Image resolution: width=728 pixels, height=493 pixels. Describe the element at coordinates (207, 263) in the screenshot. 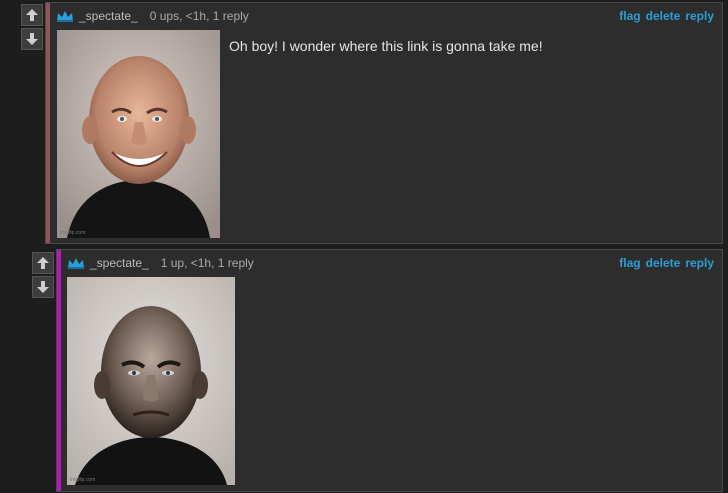

I see `comment-meta: 1 up, <1h, 1 reply` at that location.